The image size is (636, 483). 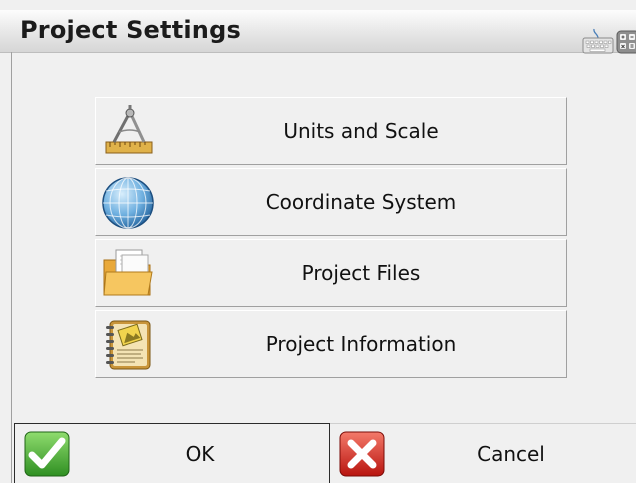 I want to click on ok-button: OK, so click(x=172, y=453).